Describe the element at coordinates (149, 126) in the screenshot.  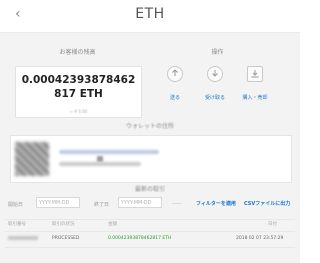
I see `wallet-address-label: ウォレットの住所` at that location.